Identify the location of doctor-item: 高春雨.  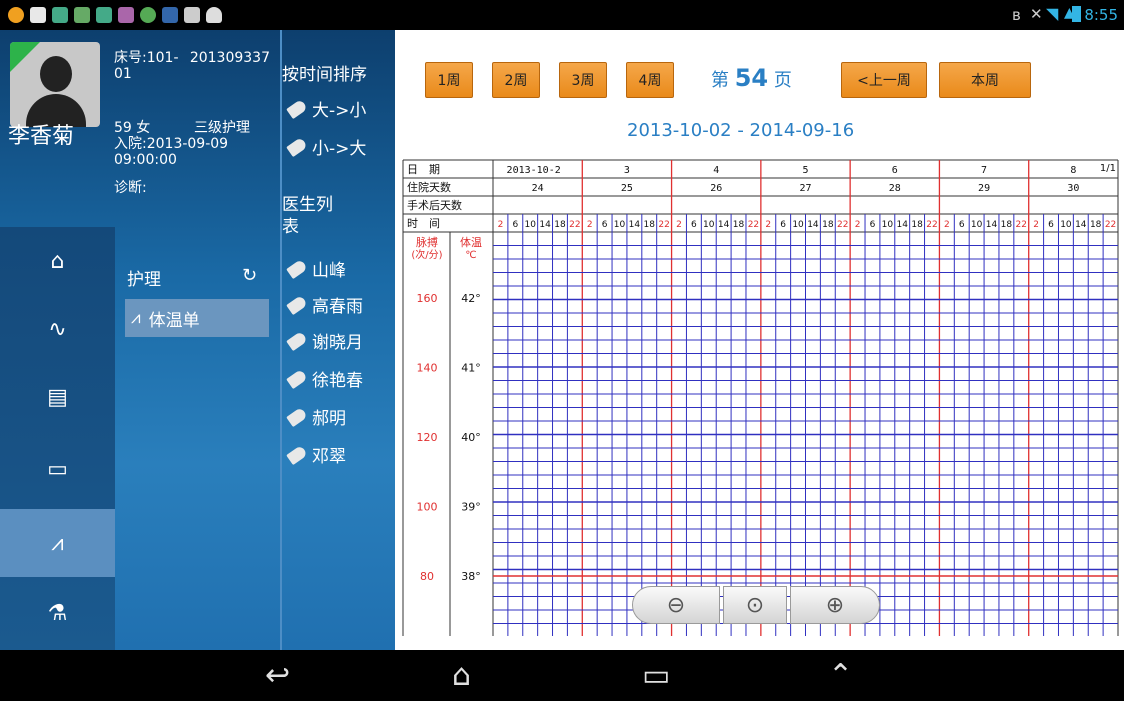
(324, 304).